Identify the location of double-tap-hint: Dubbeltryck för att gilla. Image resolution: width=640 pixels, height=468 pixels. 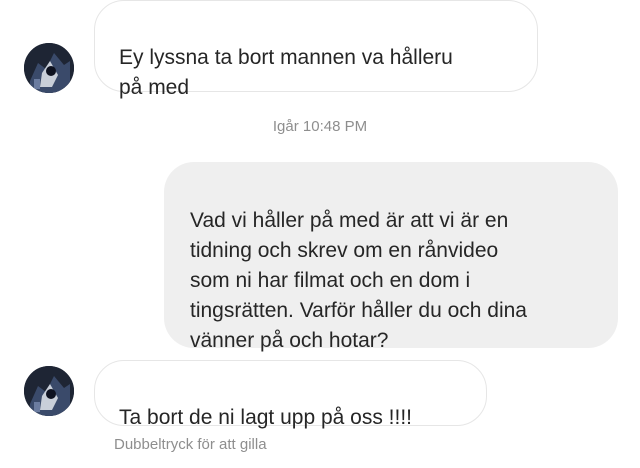
(190, 444).